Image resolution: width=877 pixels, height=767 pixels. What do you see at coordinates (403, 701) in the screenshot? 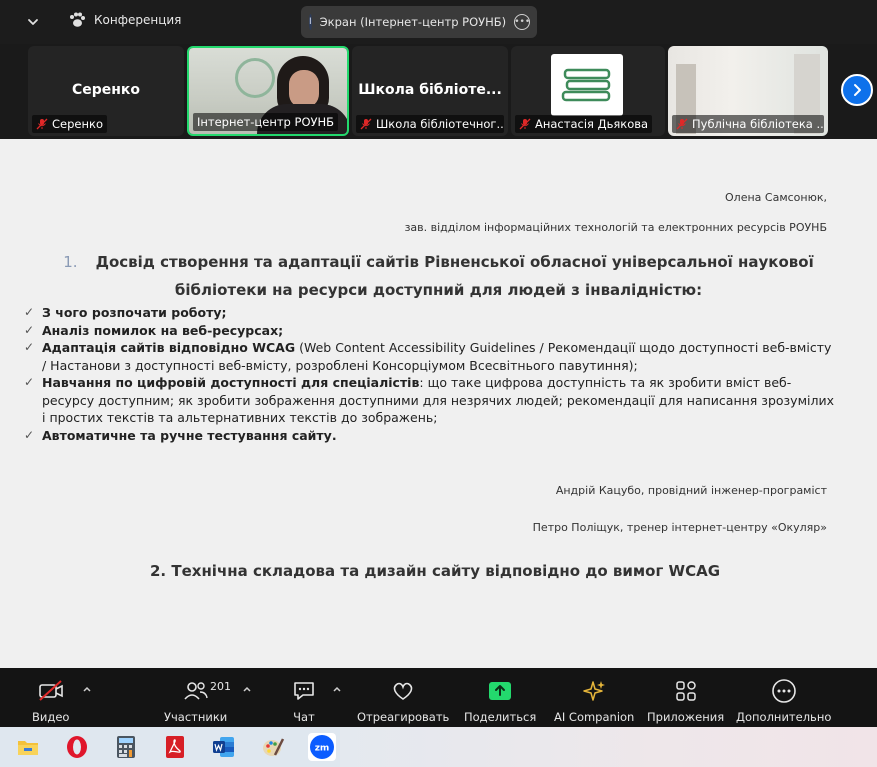
I see `react-button: Отреагировать` at bounding box center [403, 701].